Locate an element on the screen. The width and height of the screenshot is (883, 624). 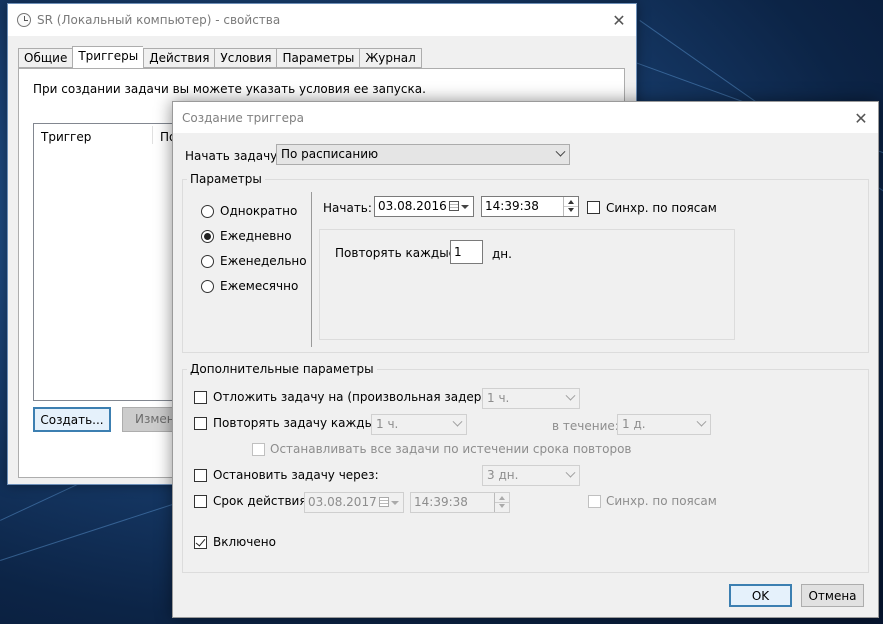
start-task-value: По расписанию is located at coordinates (330, 154).